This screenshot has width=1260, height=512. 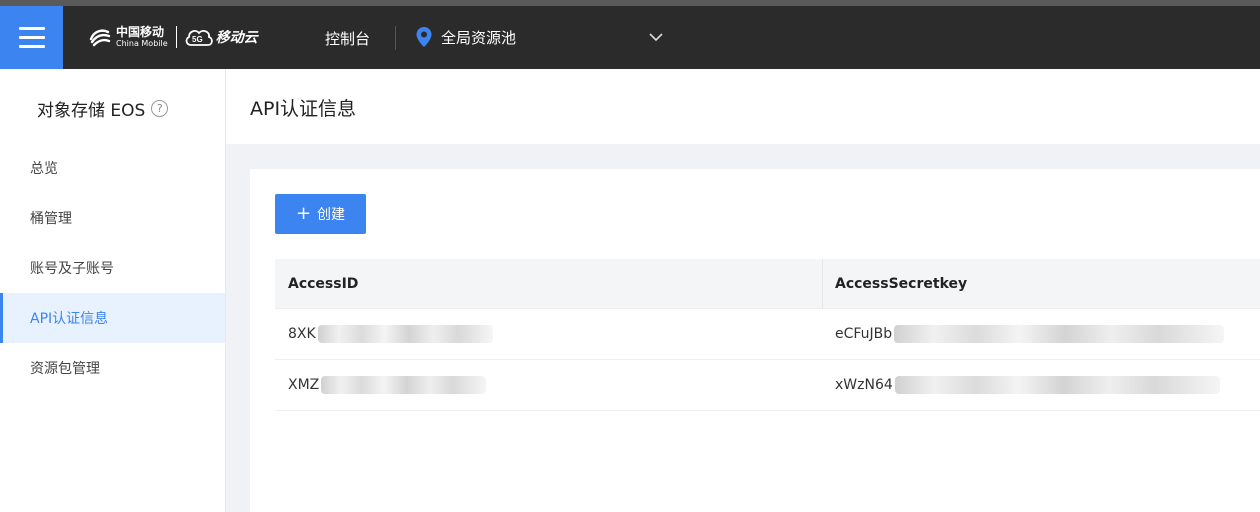 I want to click on sidebar-item-resource-packs: 资源包管理, so click(x=112, y=368).